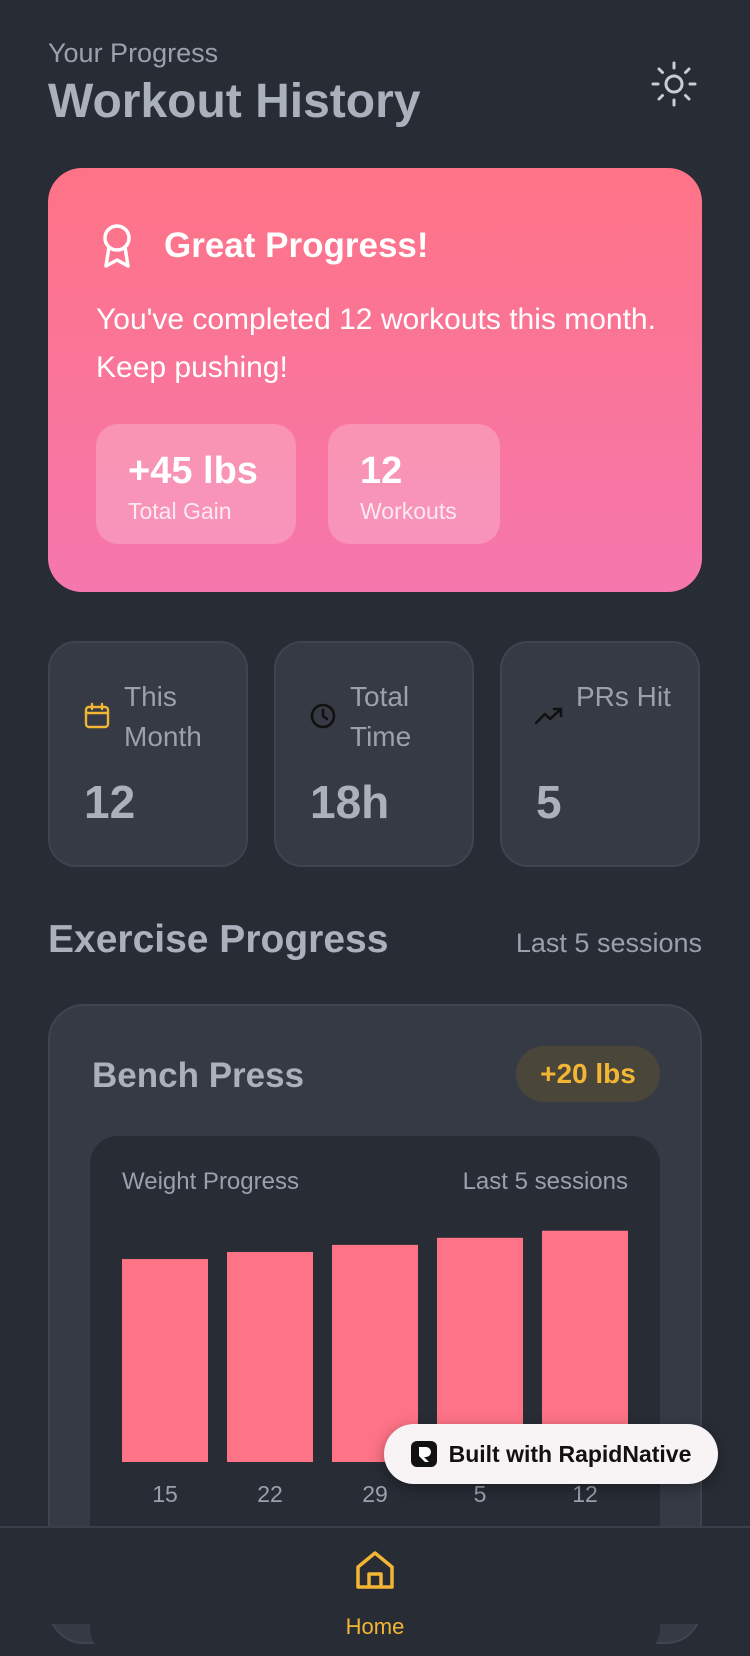 This screenshot has height=1656, width=750. Describe the element at coordinates (296, 245) in the screenshot. I see `hero-title: Great Progress!` at that location.